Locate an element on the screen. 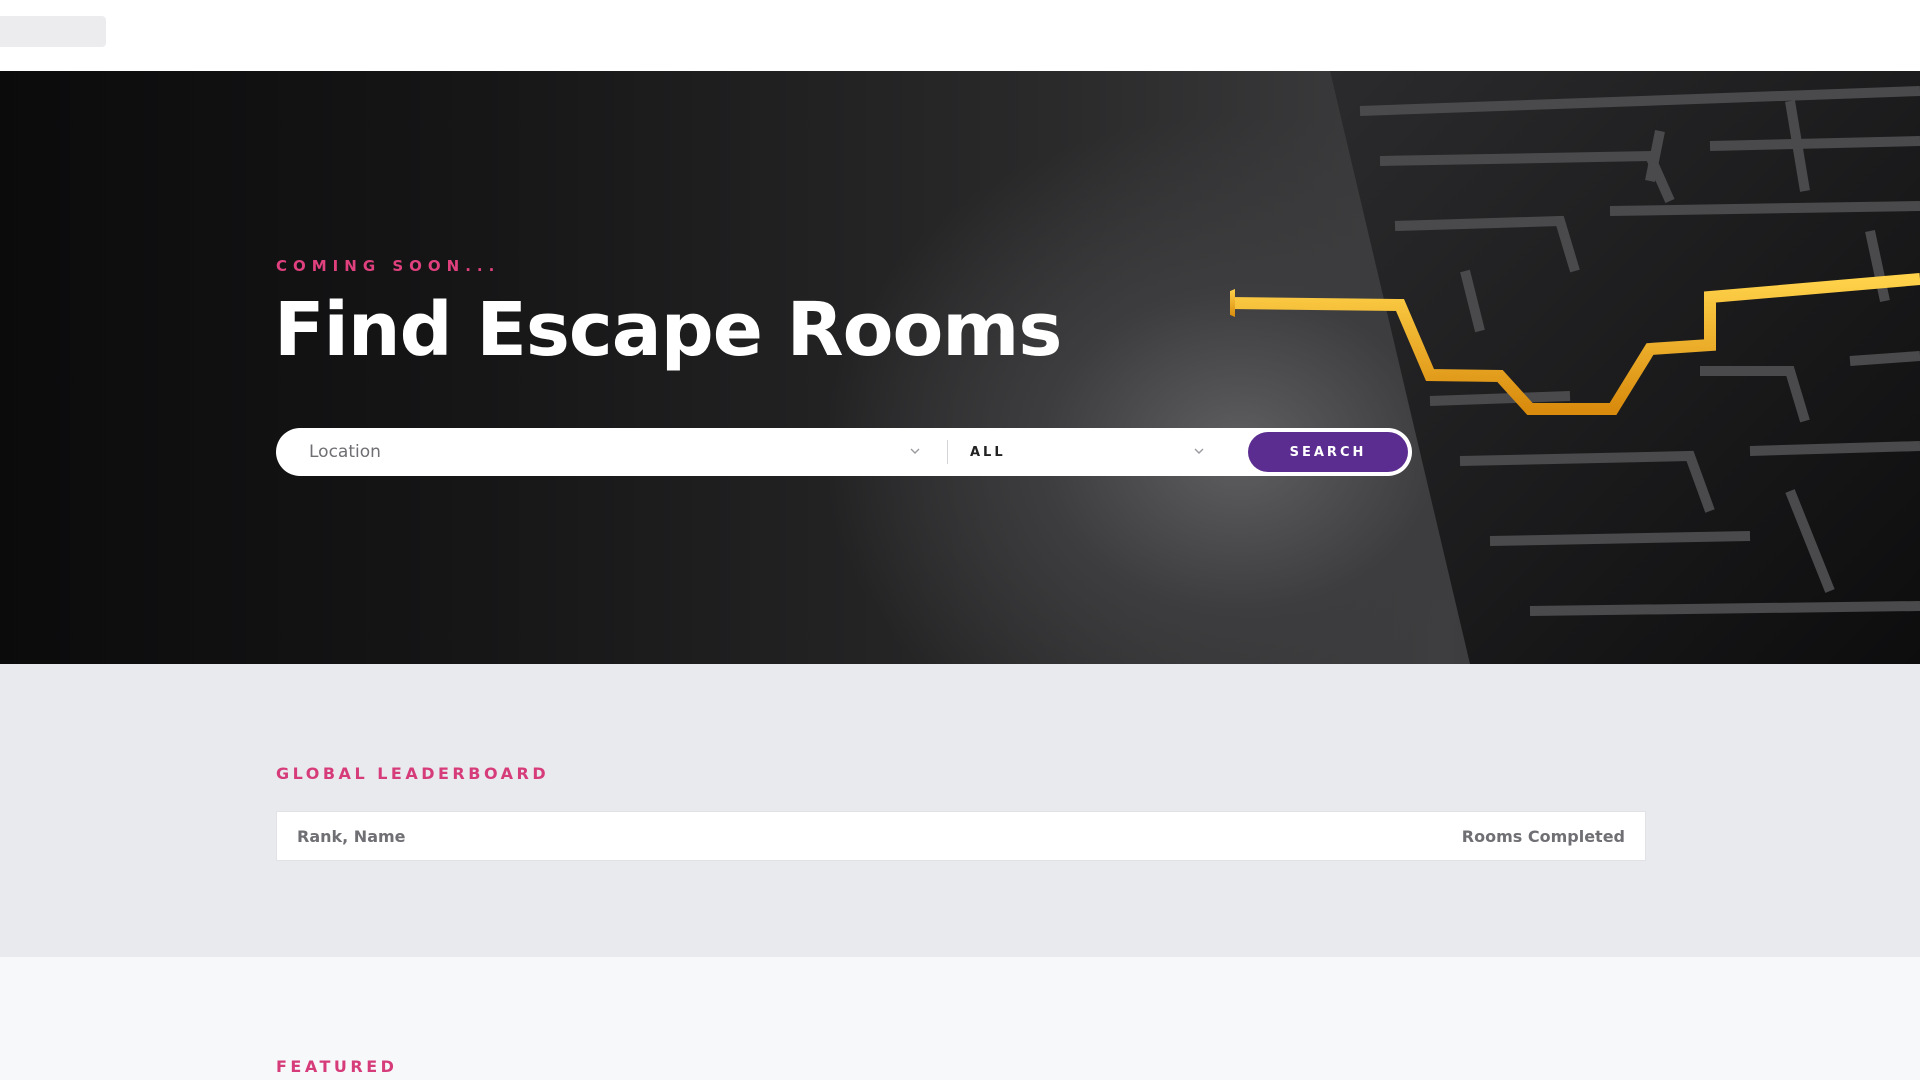 This screenshot has width=1920, height=1080. location-placeholder: Location is located at coordinates (345, 452).